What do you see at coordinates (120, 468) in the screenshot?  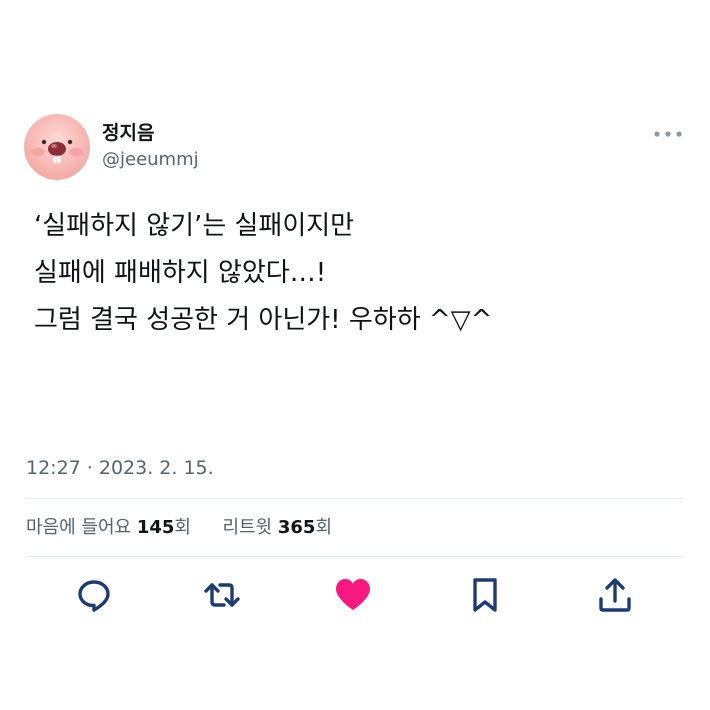 I see `tweet-timestamp: 12:27 · 2023. 2. 15.` at bounding box center [120, 468].